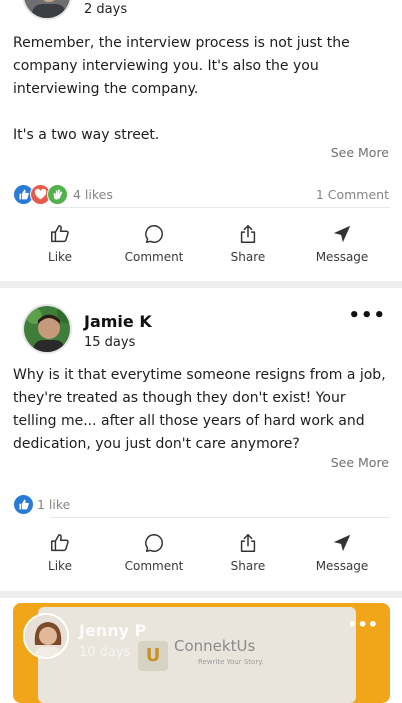 The image size is (402, 703). I want to click on author-name: Jenny P, so click(112, 630).